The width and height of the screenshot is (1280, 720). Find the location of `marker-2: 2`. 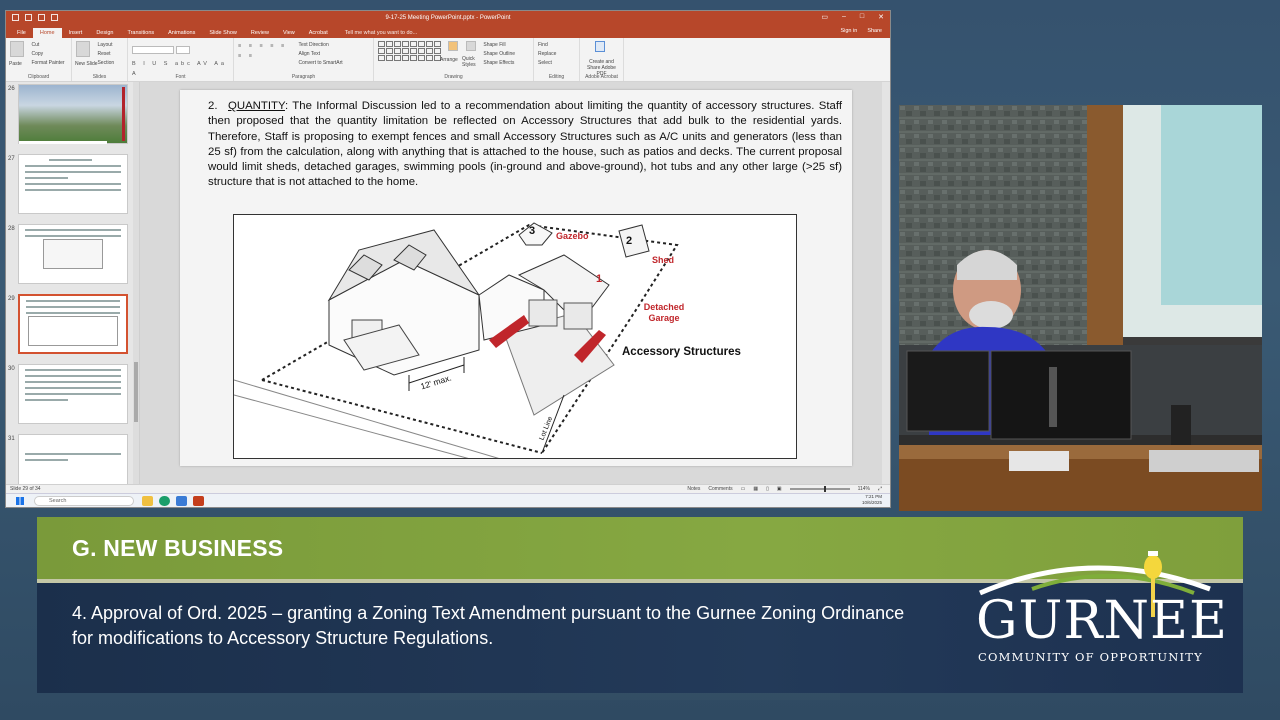

marker-2: 2 is located at coordinates (629, 241).